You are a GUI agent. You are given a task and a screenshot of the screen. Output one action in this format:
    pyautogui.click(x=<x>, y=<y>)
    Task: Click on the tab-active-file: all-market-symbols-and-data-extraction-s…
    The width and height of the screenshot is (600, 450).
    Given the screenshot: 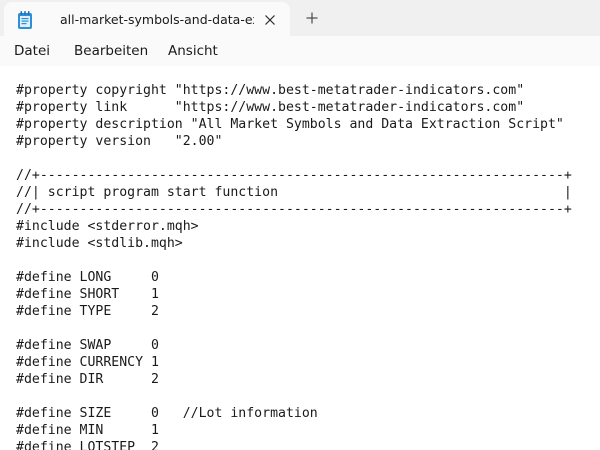 What is the action you would take?
    pyautogui.click(x=147, y=19)
    